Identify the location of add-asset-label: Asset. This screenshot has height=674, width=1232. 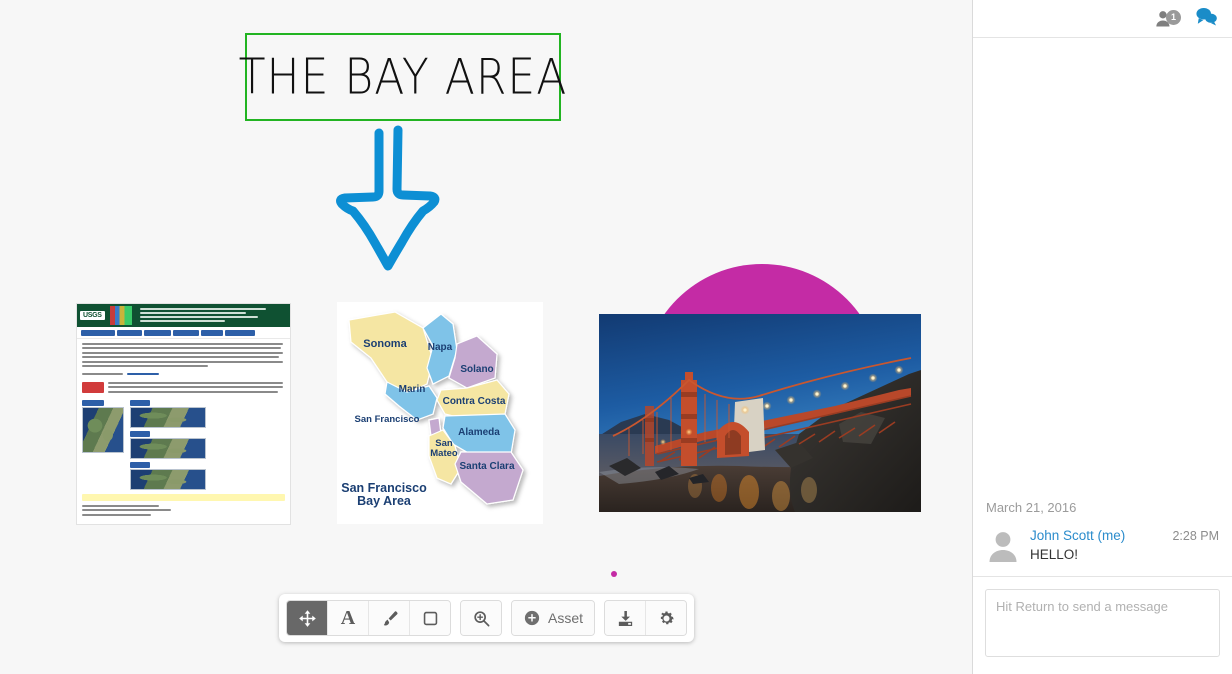
(566, 618).